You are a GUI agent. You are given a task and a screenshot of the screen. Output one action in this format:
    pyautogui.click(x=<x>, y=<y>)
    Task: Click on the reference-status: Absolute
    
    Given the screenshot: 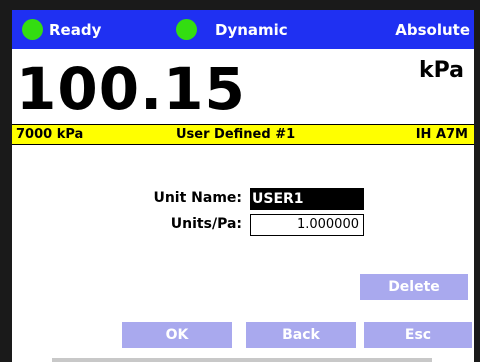 What is the action you would take?
    pyautogui.click(x=432, y=29)
    